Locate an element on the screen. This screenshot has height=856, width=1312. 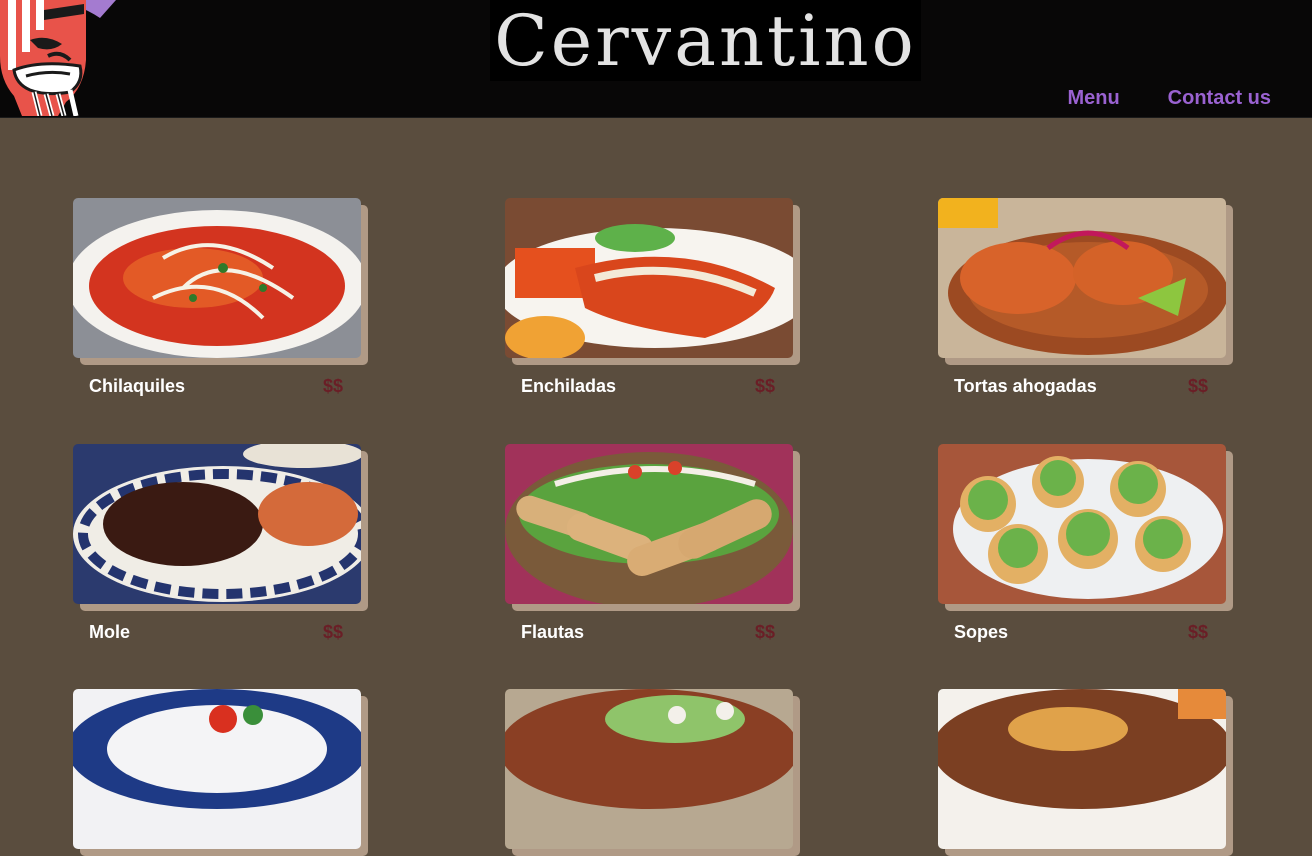
brand-title: Cervantino is located at coordinates (705, 41).